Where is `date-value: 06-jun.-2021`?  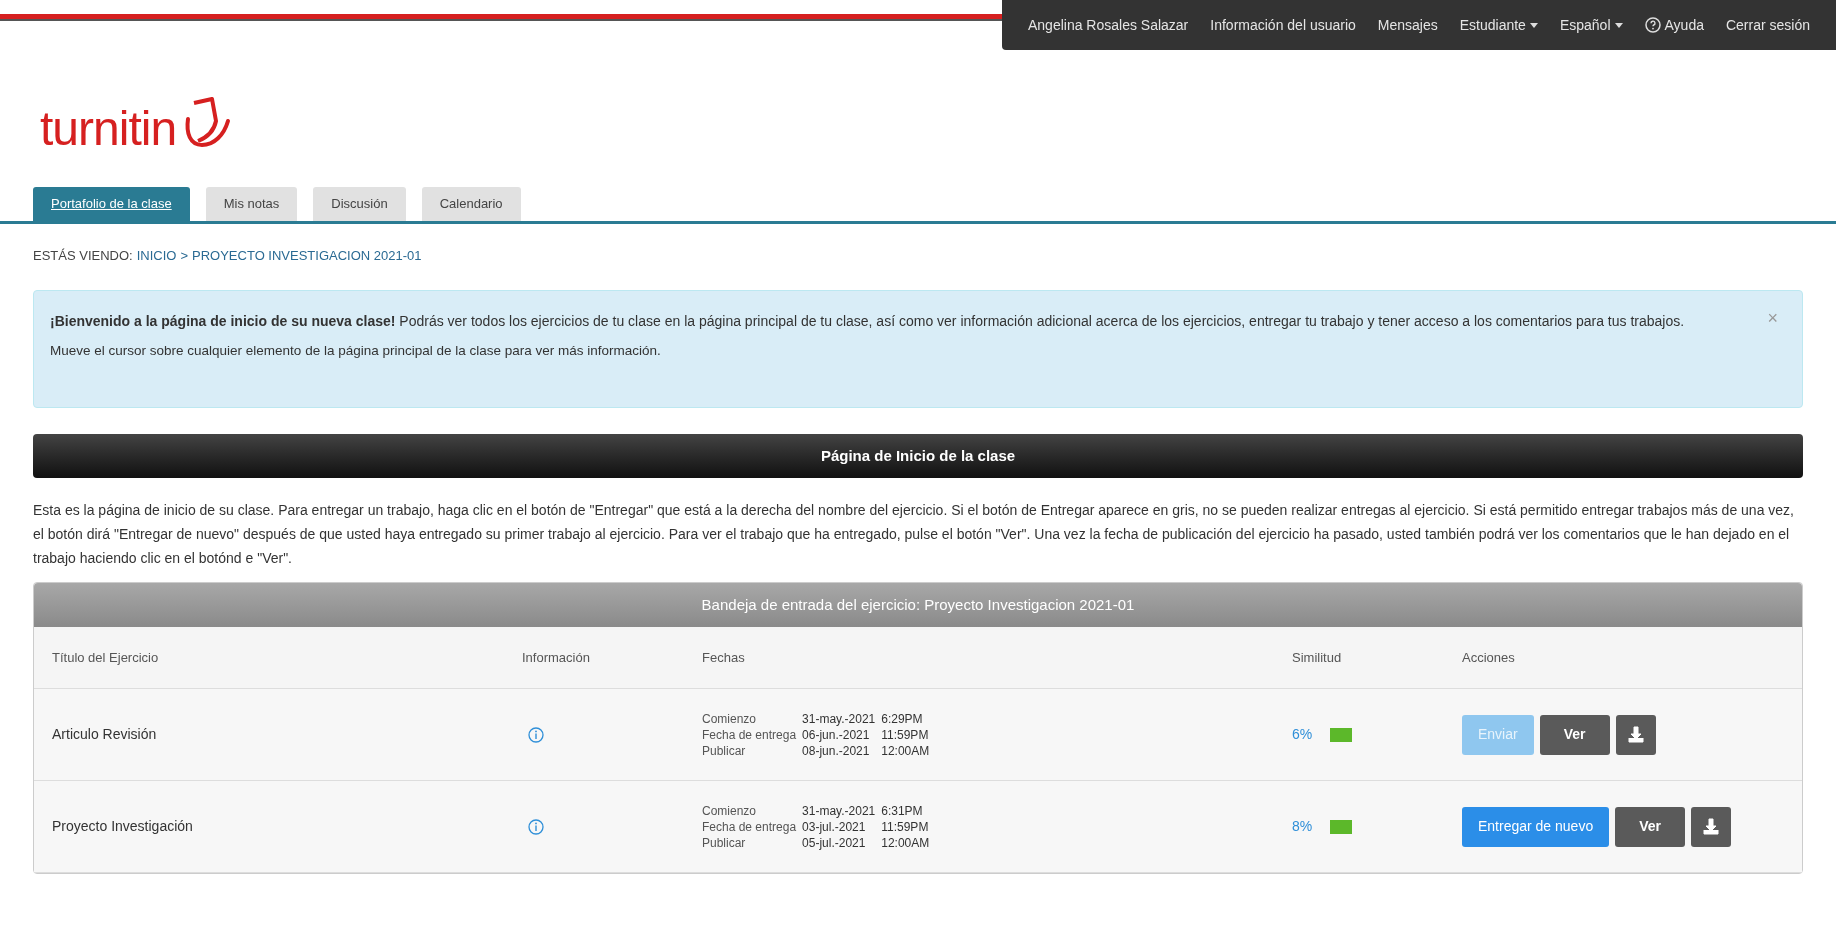 date-value: 06-jun.-2021 is located at coordinates (836, 734).